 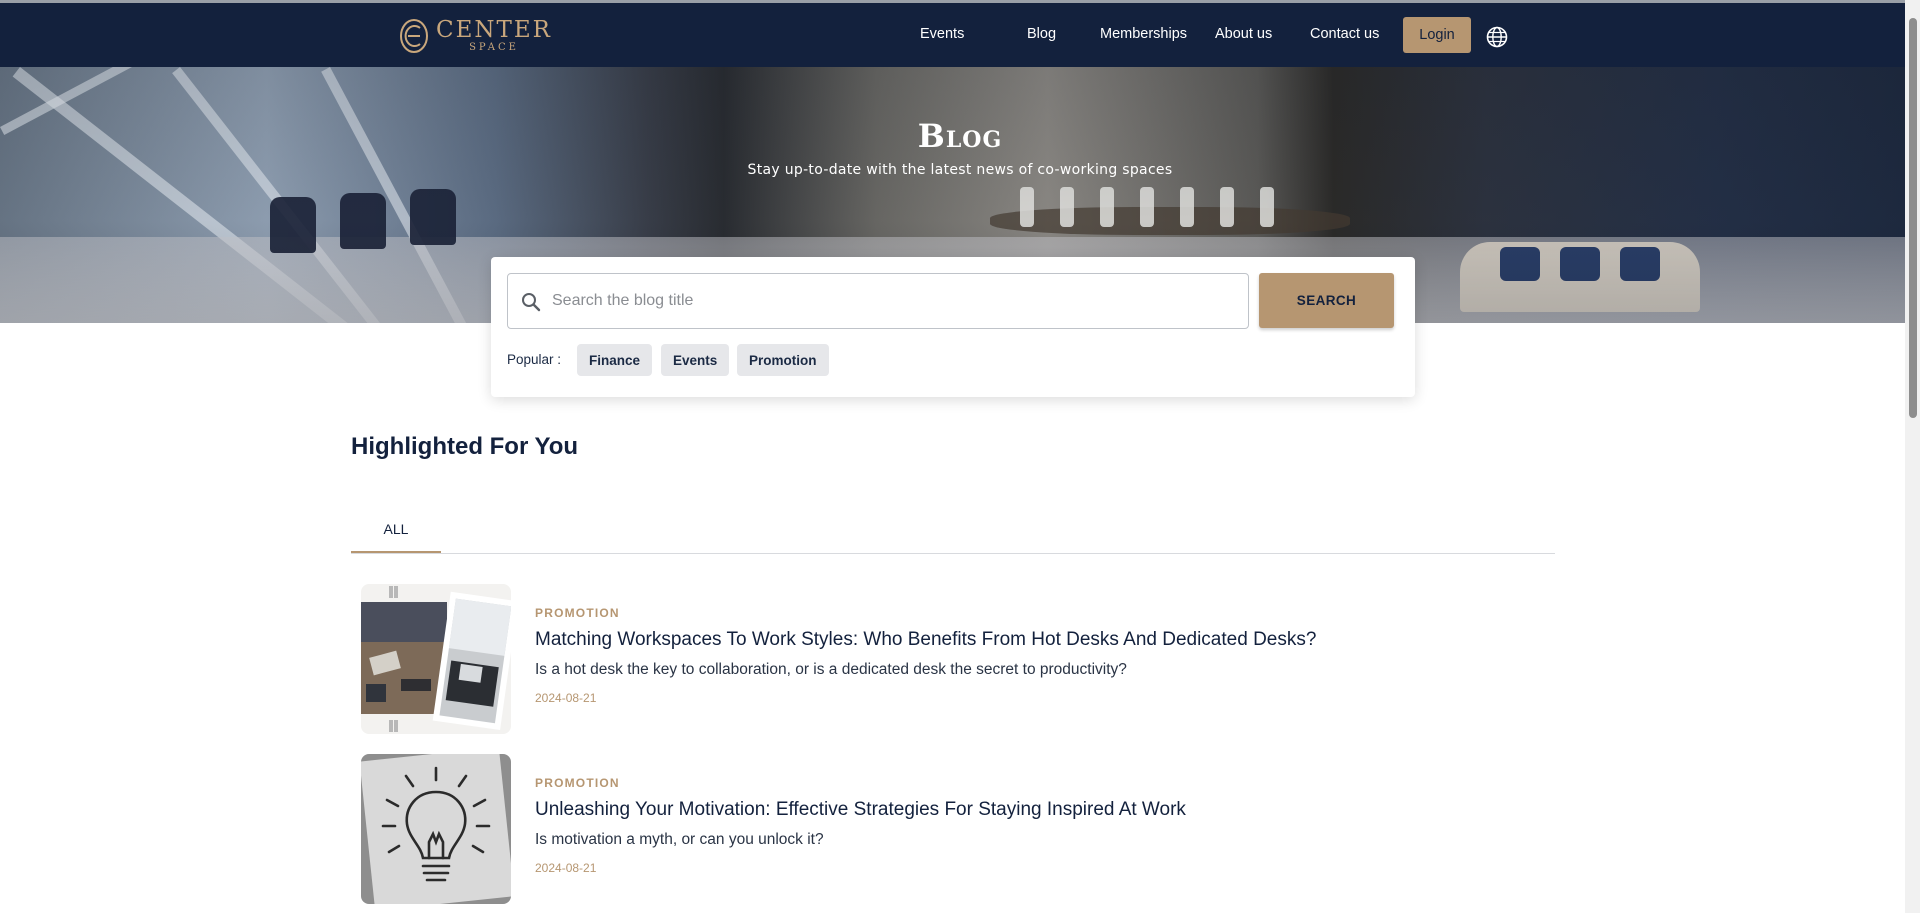 What do you see at coordinates (942, 34) in the screenshot?
I see `nav-events: Events` at bounding box center [942, 34].